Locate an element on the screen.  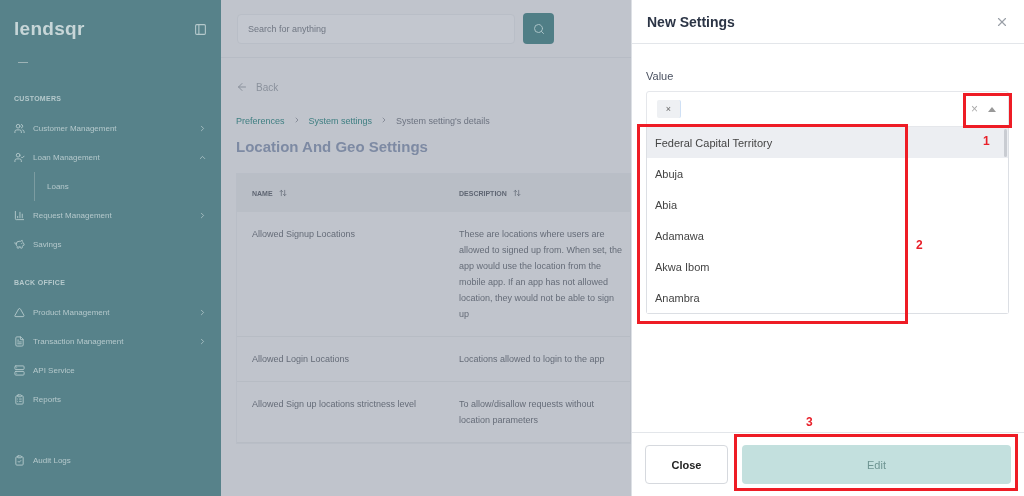
table-cell-text: Allowed Sign up locations strictness level is located at coordinates (334, 404).